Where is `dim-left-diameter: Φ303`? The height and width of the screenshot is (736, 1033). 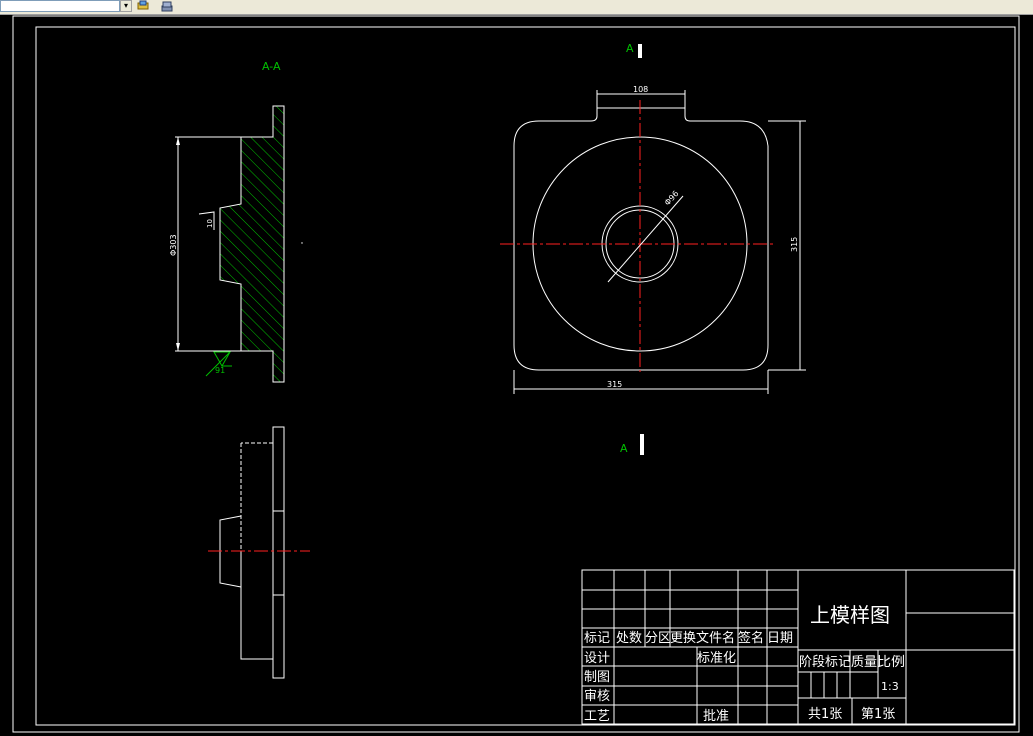
dim-left-diameter: Φ303 is located at coordinates (173, 245).